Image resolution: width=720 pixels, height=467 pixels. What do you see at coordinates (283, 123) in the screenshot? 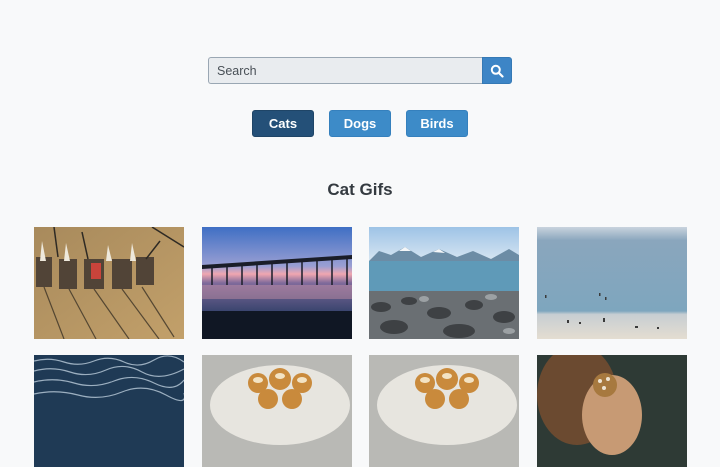
I see `filter-button-cats: Cats` at bounding box center [283, 123].